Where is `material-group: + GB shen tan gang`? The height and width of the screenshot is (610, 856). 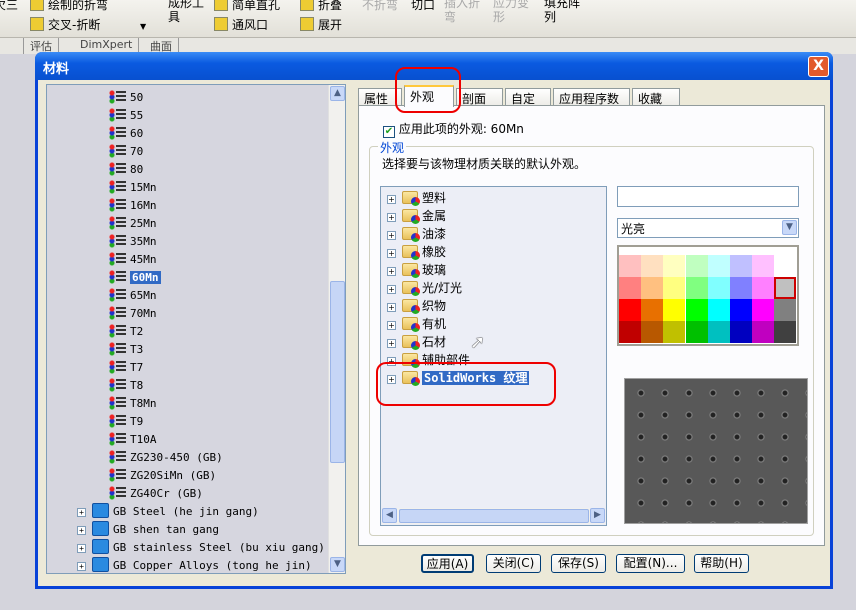
material-group: + GB shen tan gang is located at coordinates (148, 530).